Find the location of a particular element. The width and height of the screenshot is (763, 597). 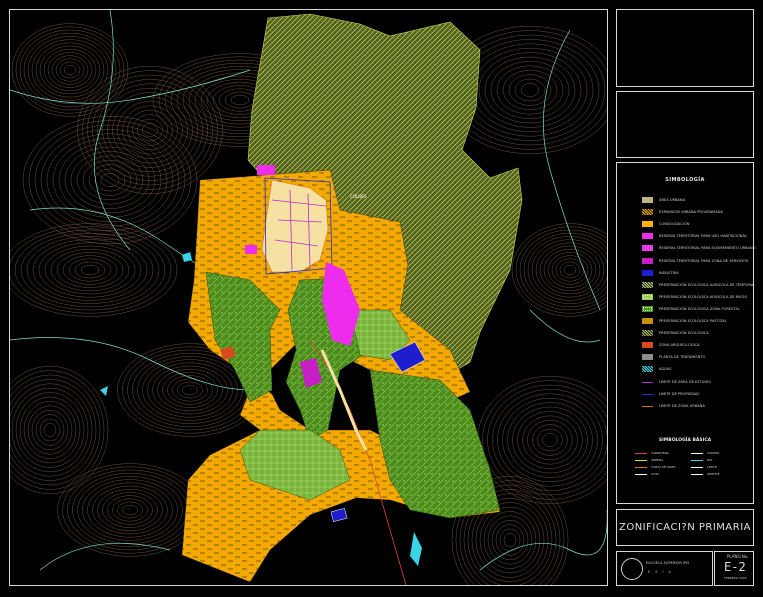

basic-legend-item: RÍO is located at coordinates (718, 460).